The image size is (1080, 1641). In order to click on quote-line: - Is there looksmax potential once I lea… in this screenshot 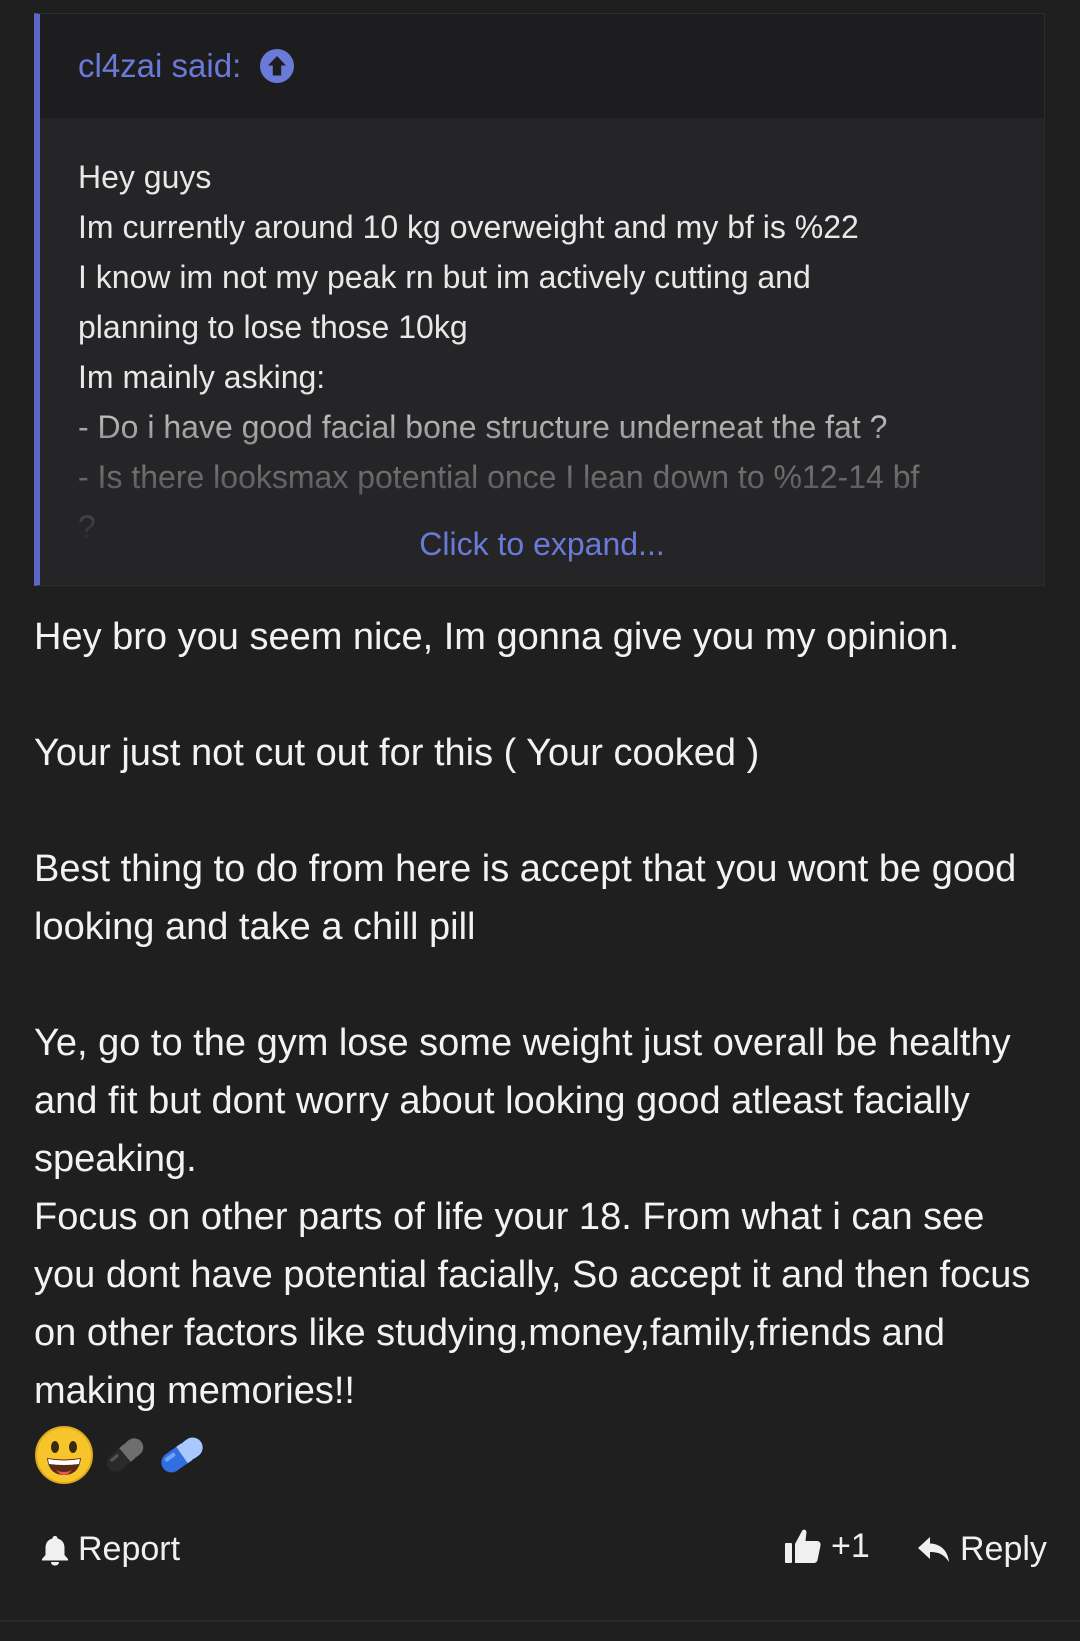, I will do `click(499, 477)`.